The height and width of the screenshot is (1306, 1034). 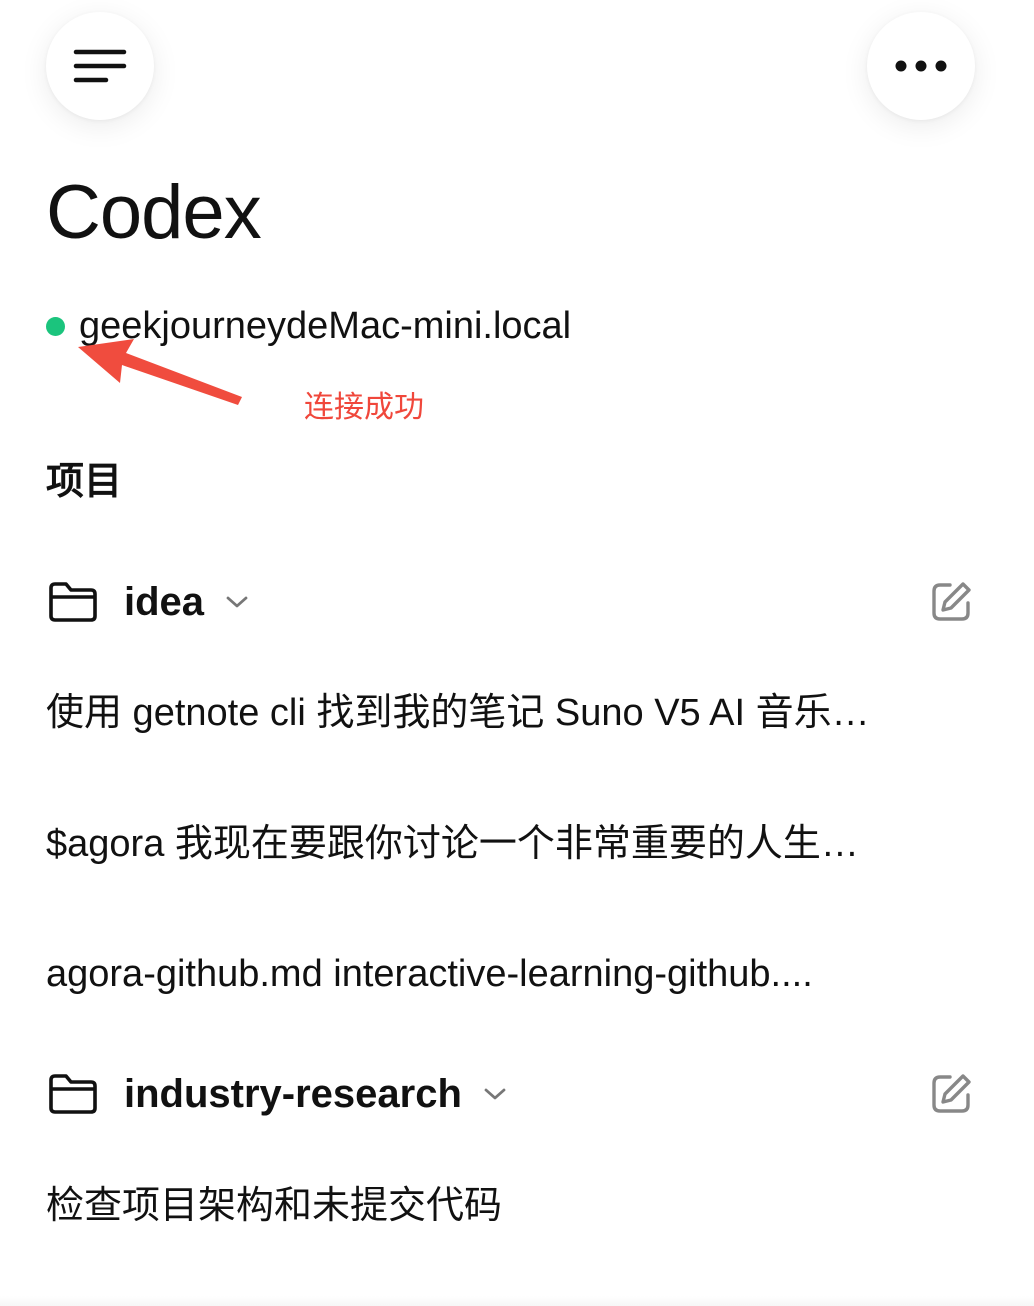 I want to click on project-row-idea: idea, so click(x=511, y=602).